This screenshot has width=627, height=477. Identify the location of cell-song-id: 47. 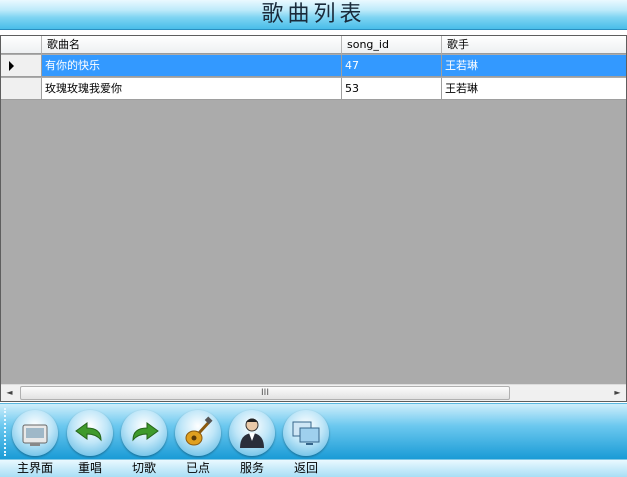
(392, 66).